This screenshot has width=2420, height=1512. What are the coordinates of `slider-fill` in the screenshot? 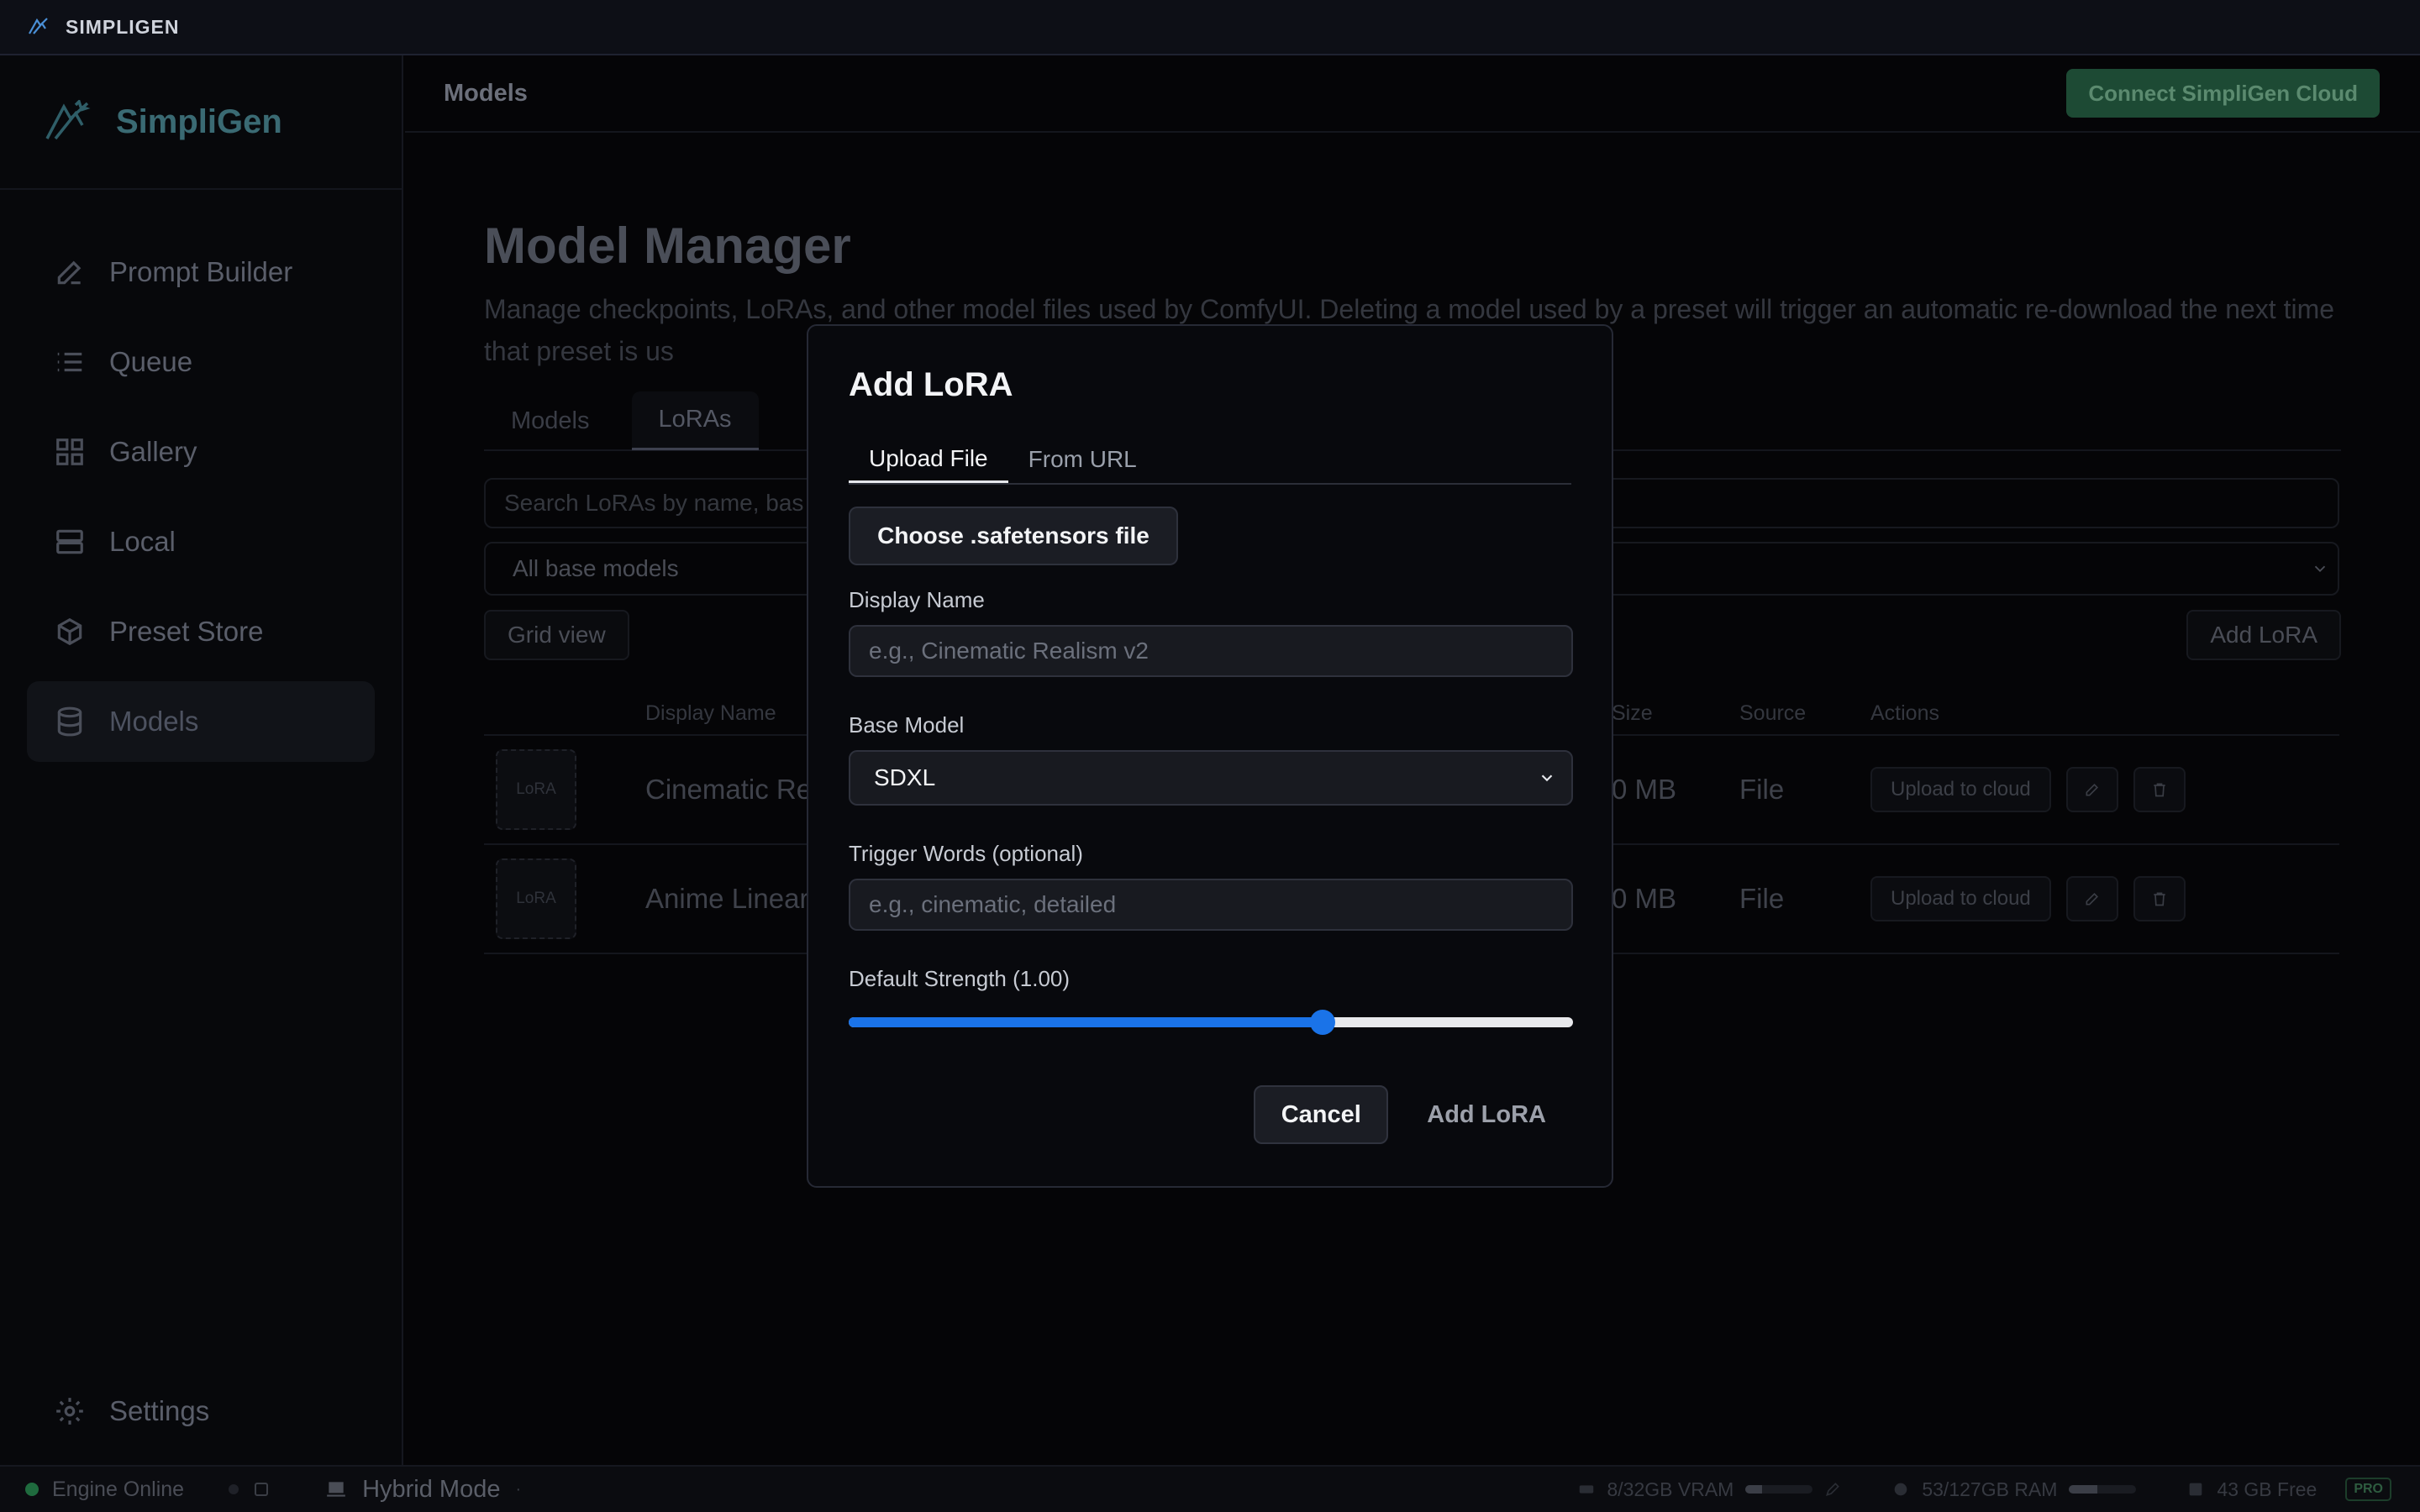 It's located at (1086, 1022).